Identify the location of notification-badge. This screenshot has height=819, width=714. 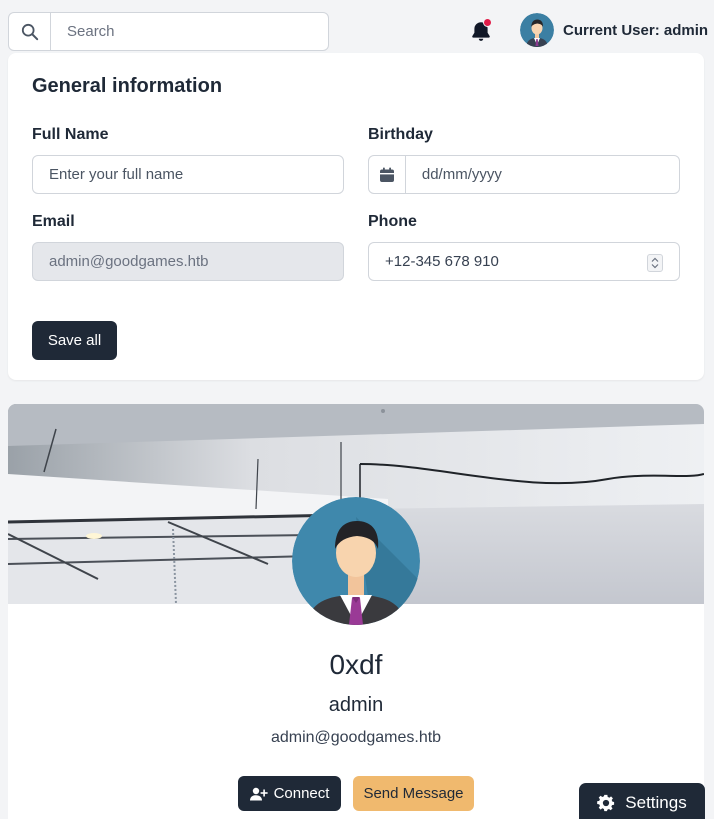
(487, 22).